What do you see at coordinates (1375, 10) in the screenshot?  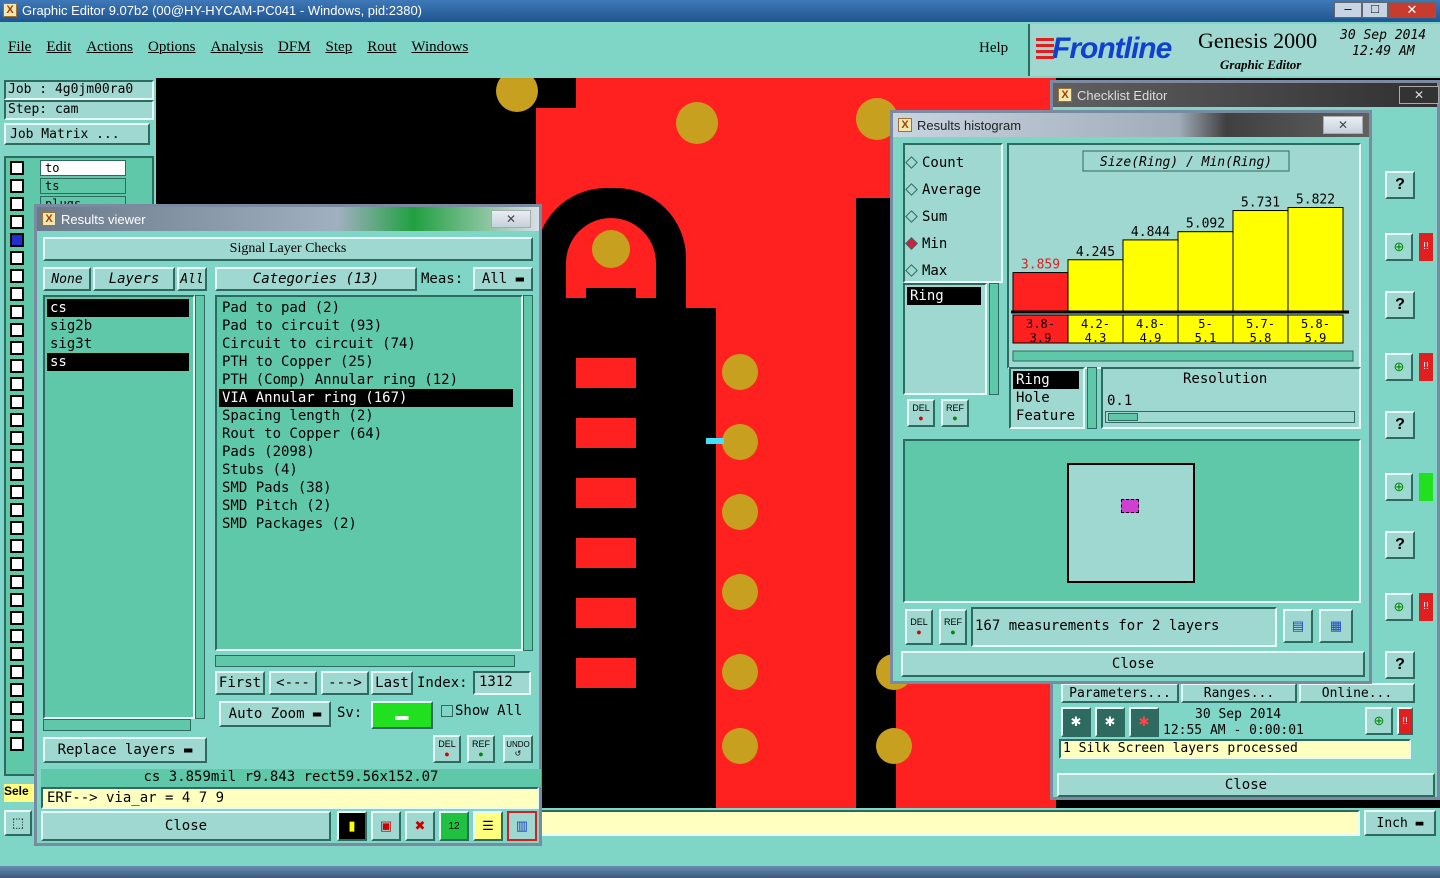 I see `maximize-button: □` at bounding box center [1375, 10].